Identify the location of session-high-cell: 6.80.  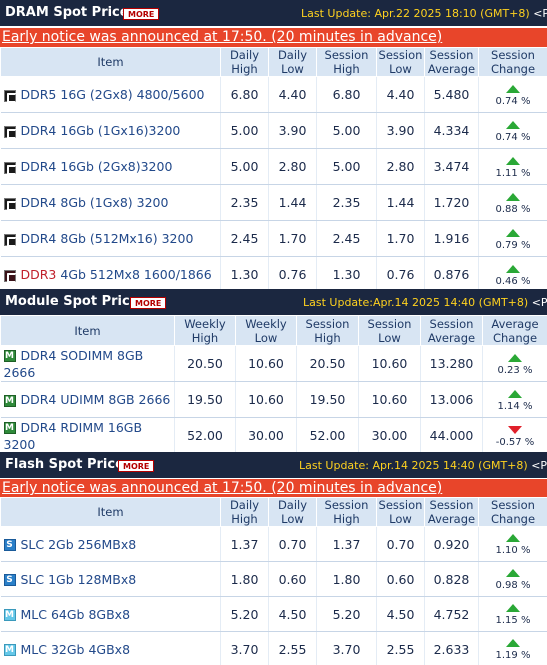
(346, 94).